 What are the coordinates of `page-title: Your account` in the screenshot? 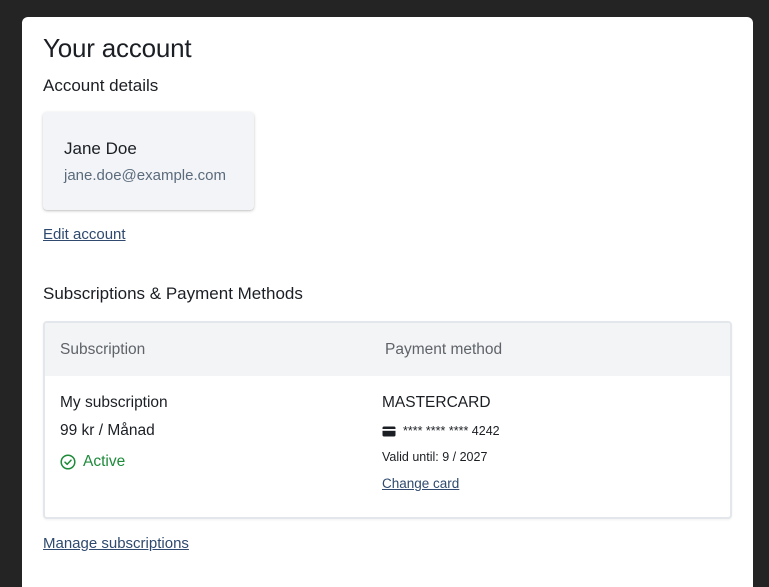 It's located at (117, 48).